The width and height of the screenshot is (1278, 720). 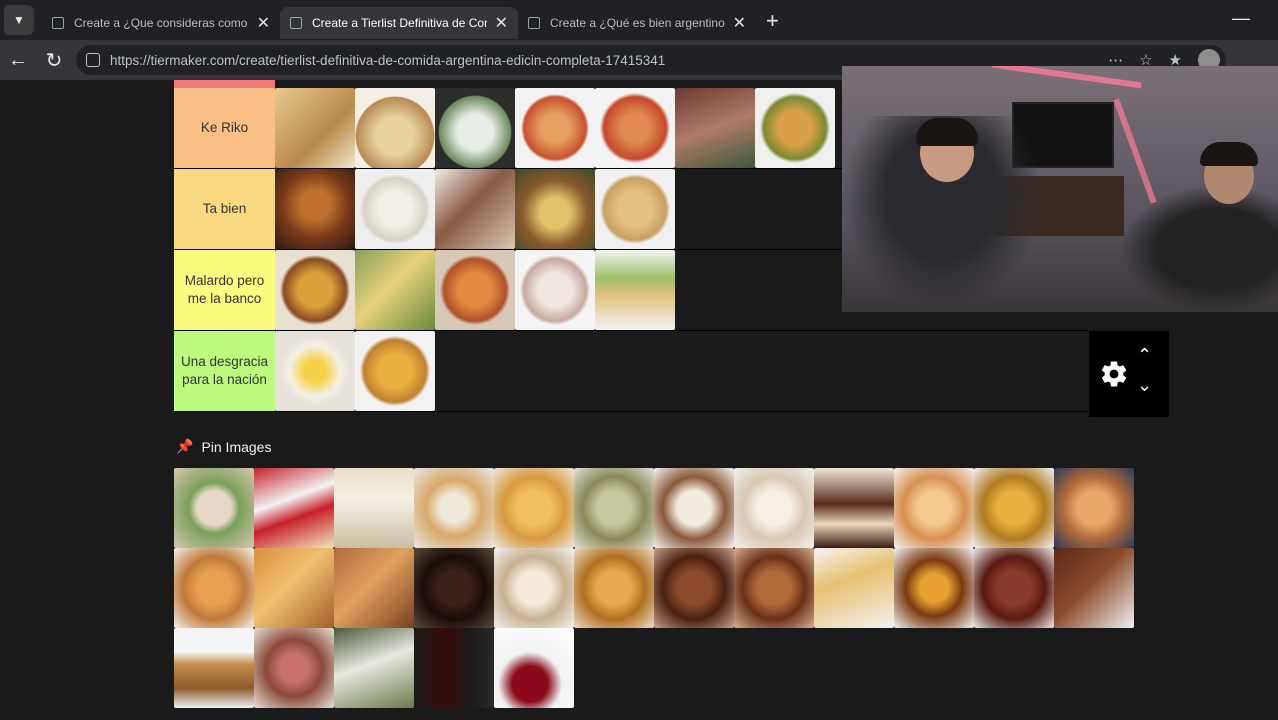 I want to click on tab-list-menu-button: ▼, so click(x=19, y=20).